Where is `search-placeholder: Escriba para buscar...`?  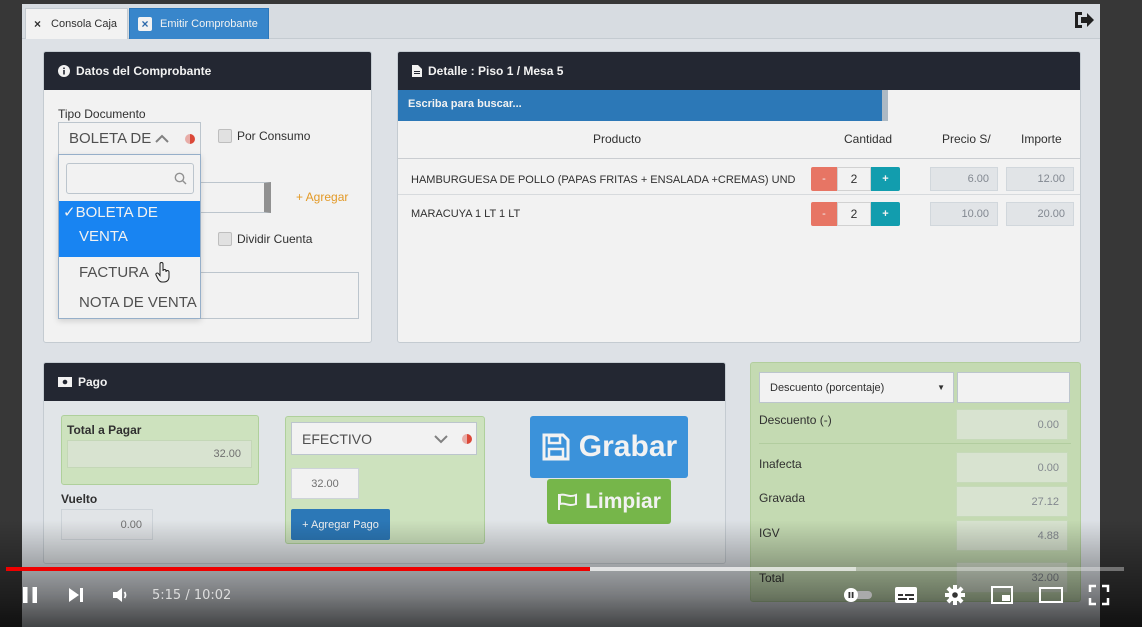
search-placeholder: Escriba para buscar... is located at coordinates (465, 104).